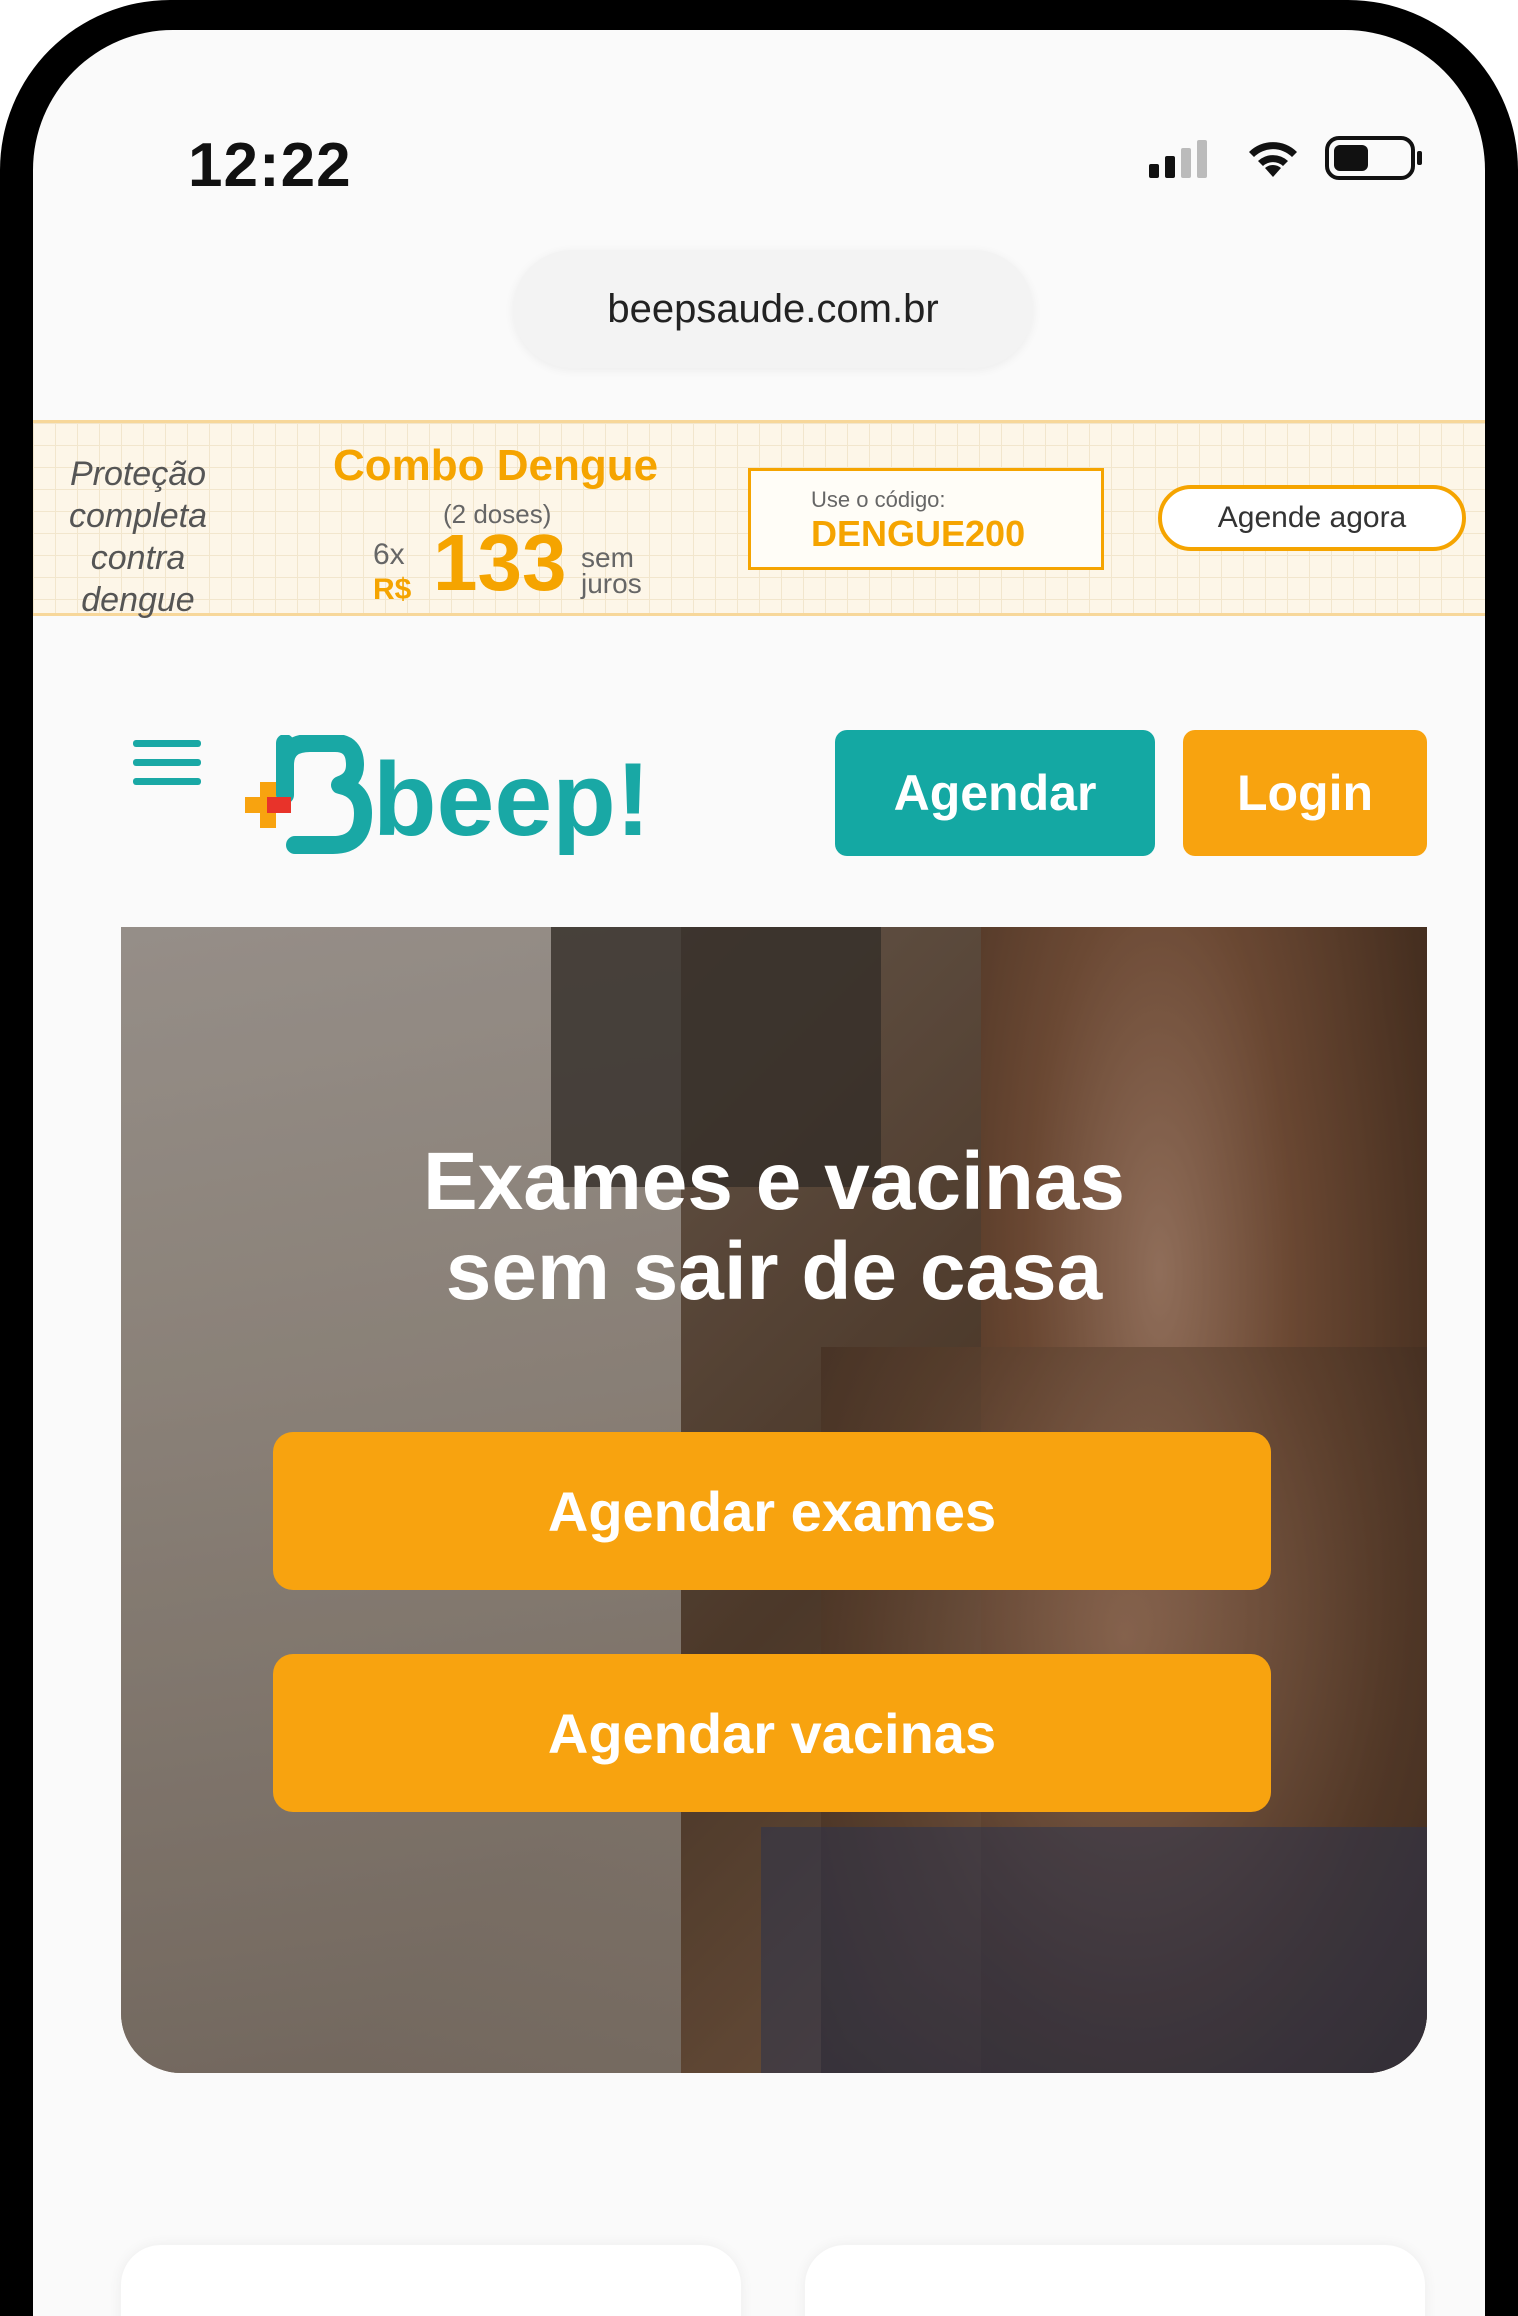 The width and height of the screenshot is (1518, 2316). Describe the element at coordinates (511, 798) in the screenshot. I see `logo-text: beep!` at that location.